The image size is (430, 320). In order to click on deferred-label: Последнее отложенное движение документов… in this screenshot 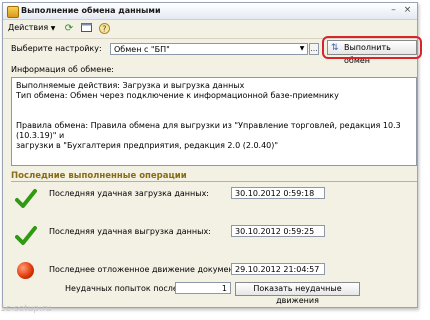, I will do `click(150, 269)`.